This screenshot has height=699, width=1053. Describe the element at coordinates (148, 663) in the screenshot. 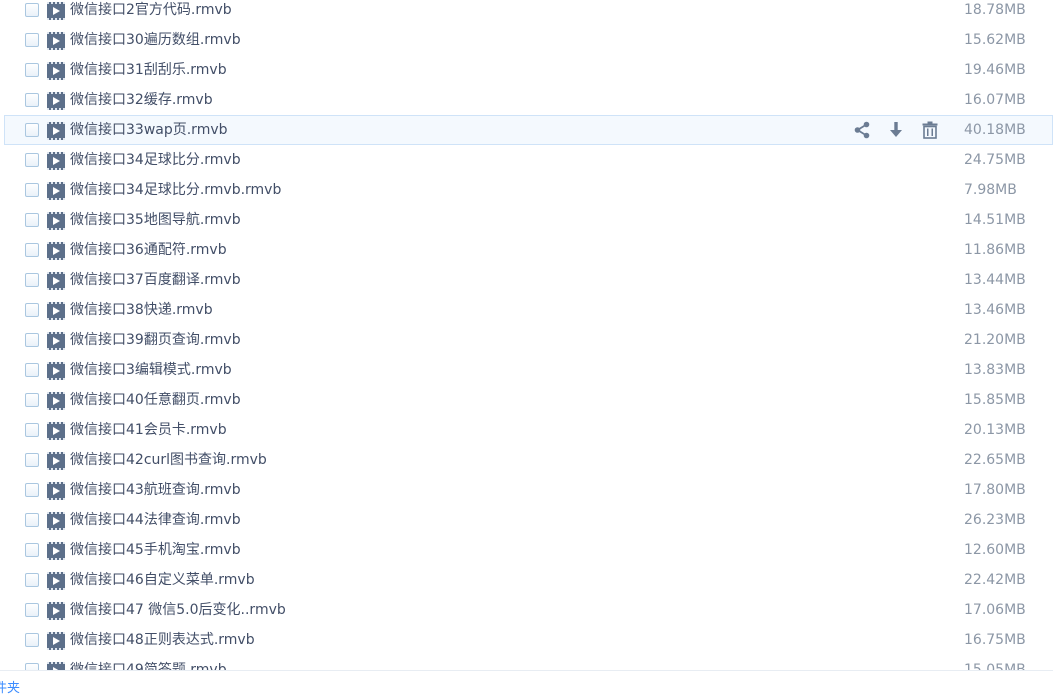

I see `file-name: 微信接口49简答题.rmvb` at that location.